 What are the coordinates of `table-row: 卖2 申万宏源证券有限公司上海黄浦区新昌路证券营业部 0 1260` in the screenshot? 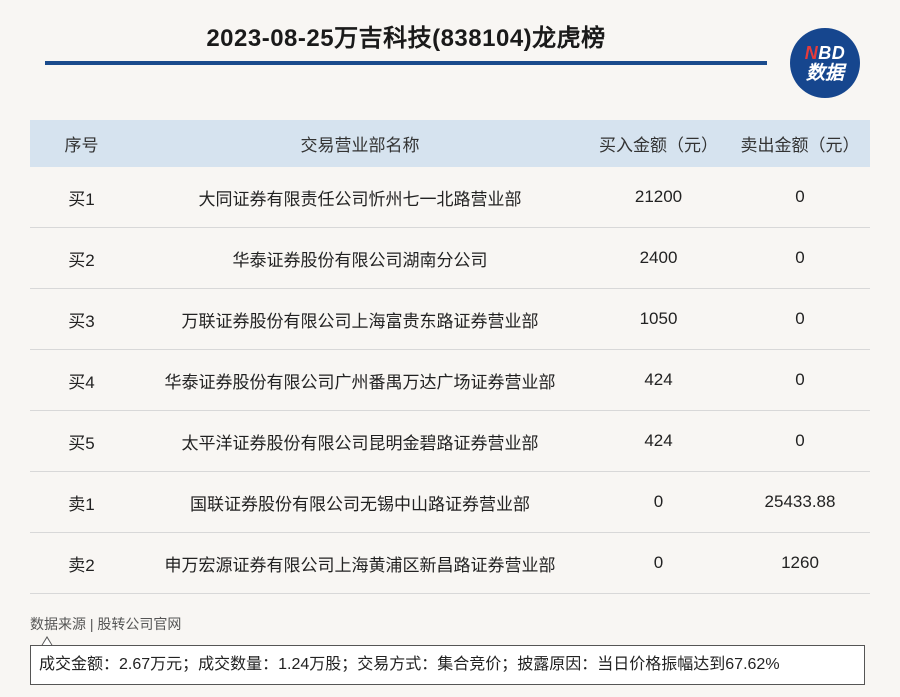 It's located at (450, 563).